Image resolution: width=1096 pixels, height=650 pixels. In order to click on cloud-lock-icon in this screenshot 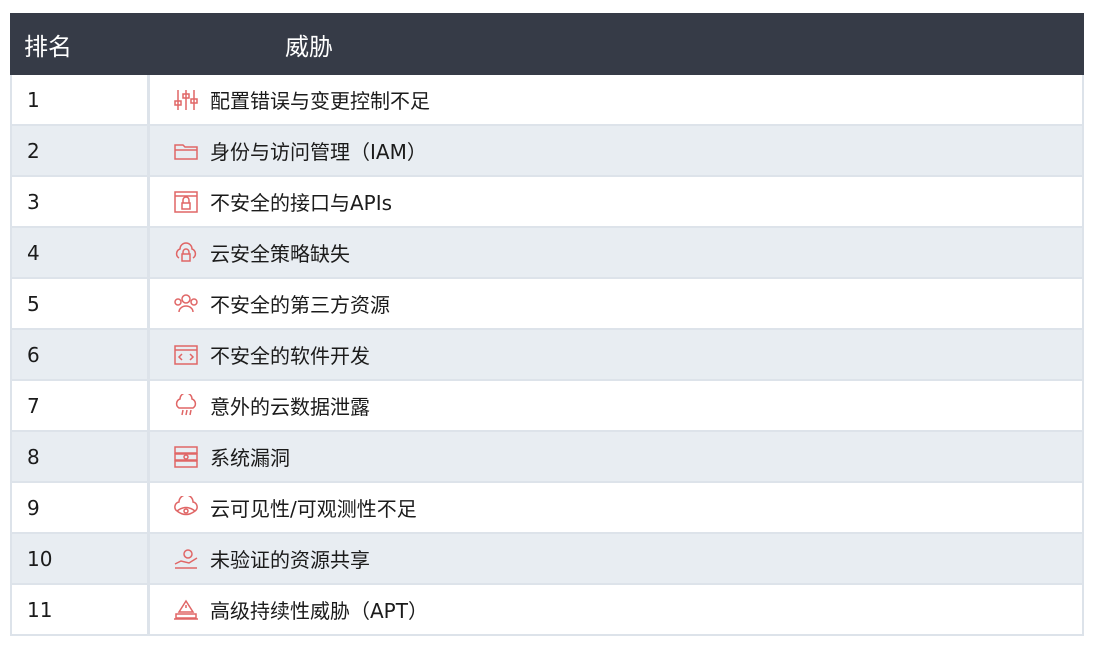, I will do `click(186, 253)`.